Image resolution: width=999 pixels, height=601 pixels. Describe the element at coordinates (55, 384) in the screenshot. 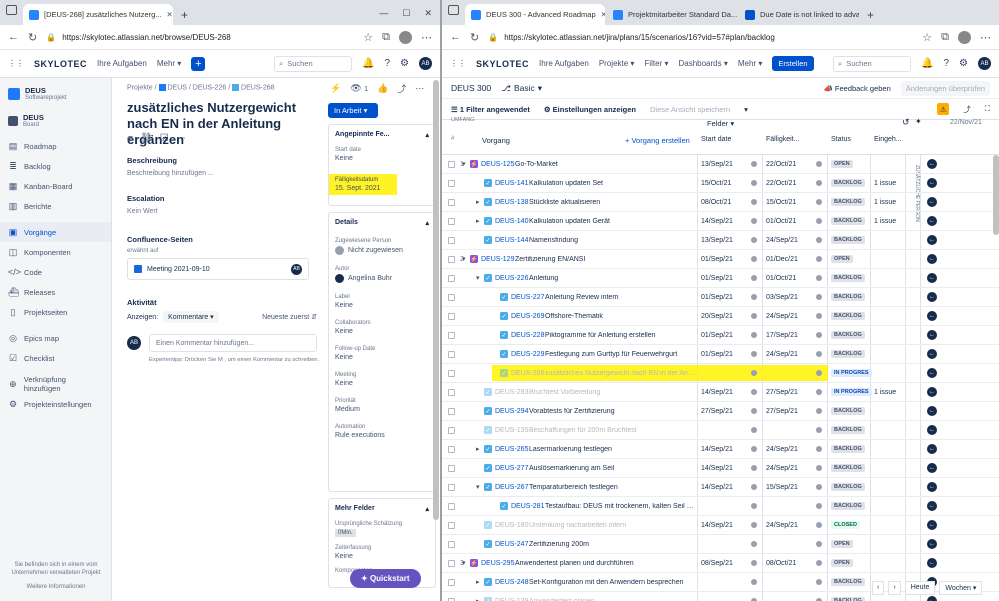

I see `sidebar-item: ⊕ Verknüpfung hinzufügen` at that location.